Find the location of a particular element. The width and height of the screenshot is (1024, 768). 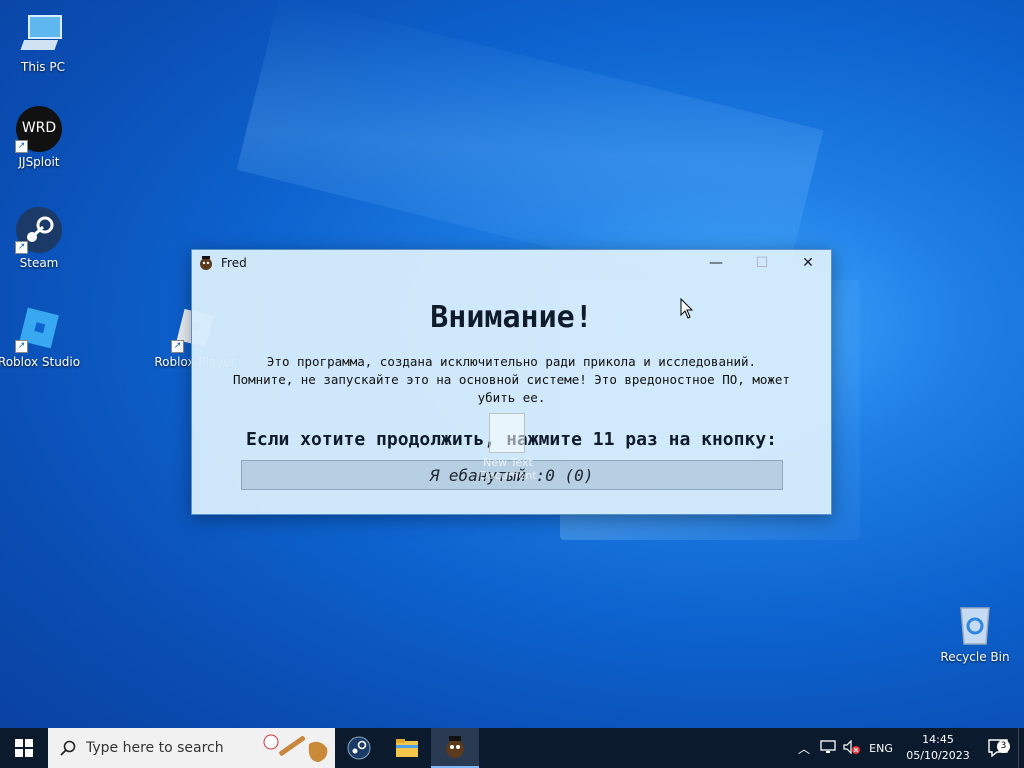

folder-icon is located at coordinates (407, 748).